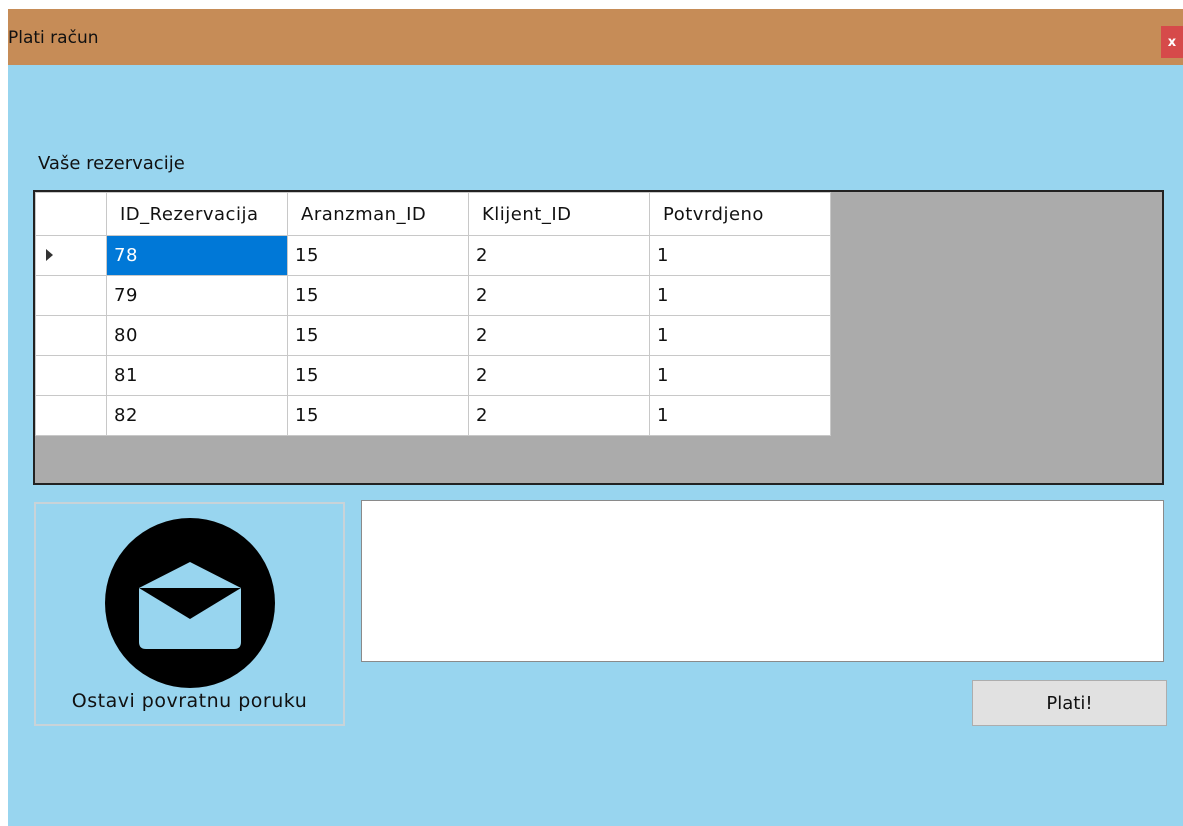 The width and height of the screenshot is (1183, 826). Describe the element at coordinates (111, 163) in the screenshot. I see `reservations-label: Vaše rezervacije` at that location.